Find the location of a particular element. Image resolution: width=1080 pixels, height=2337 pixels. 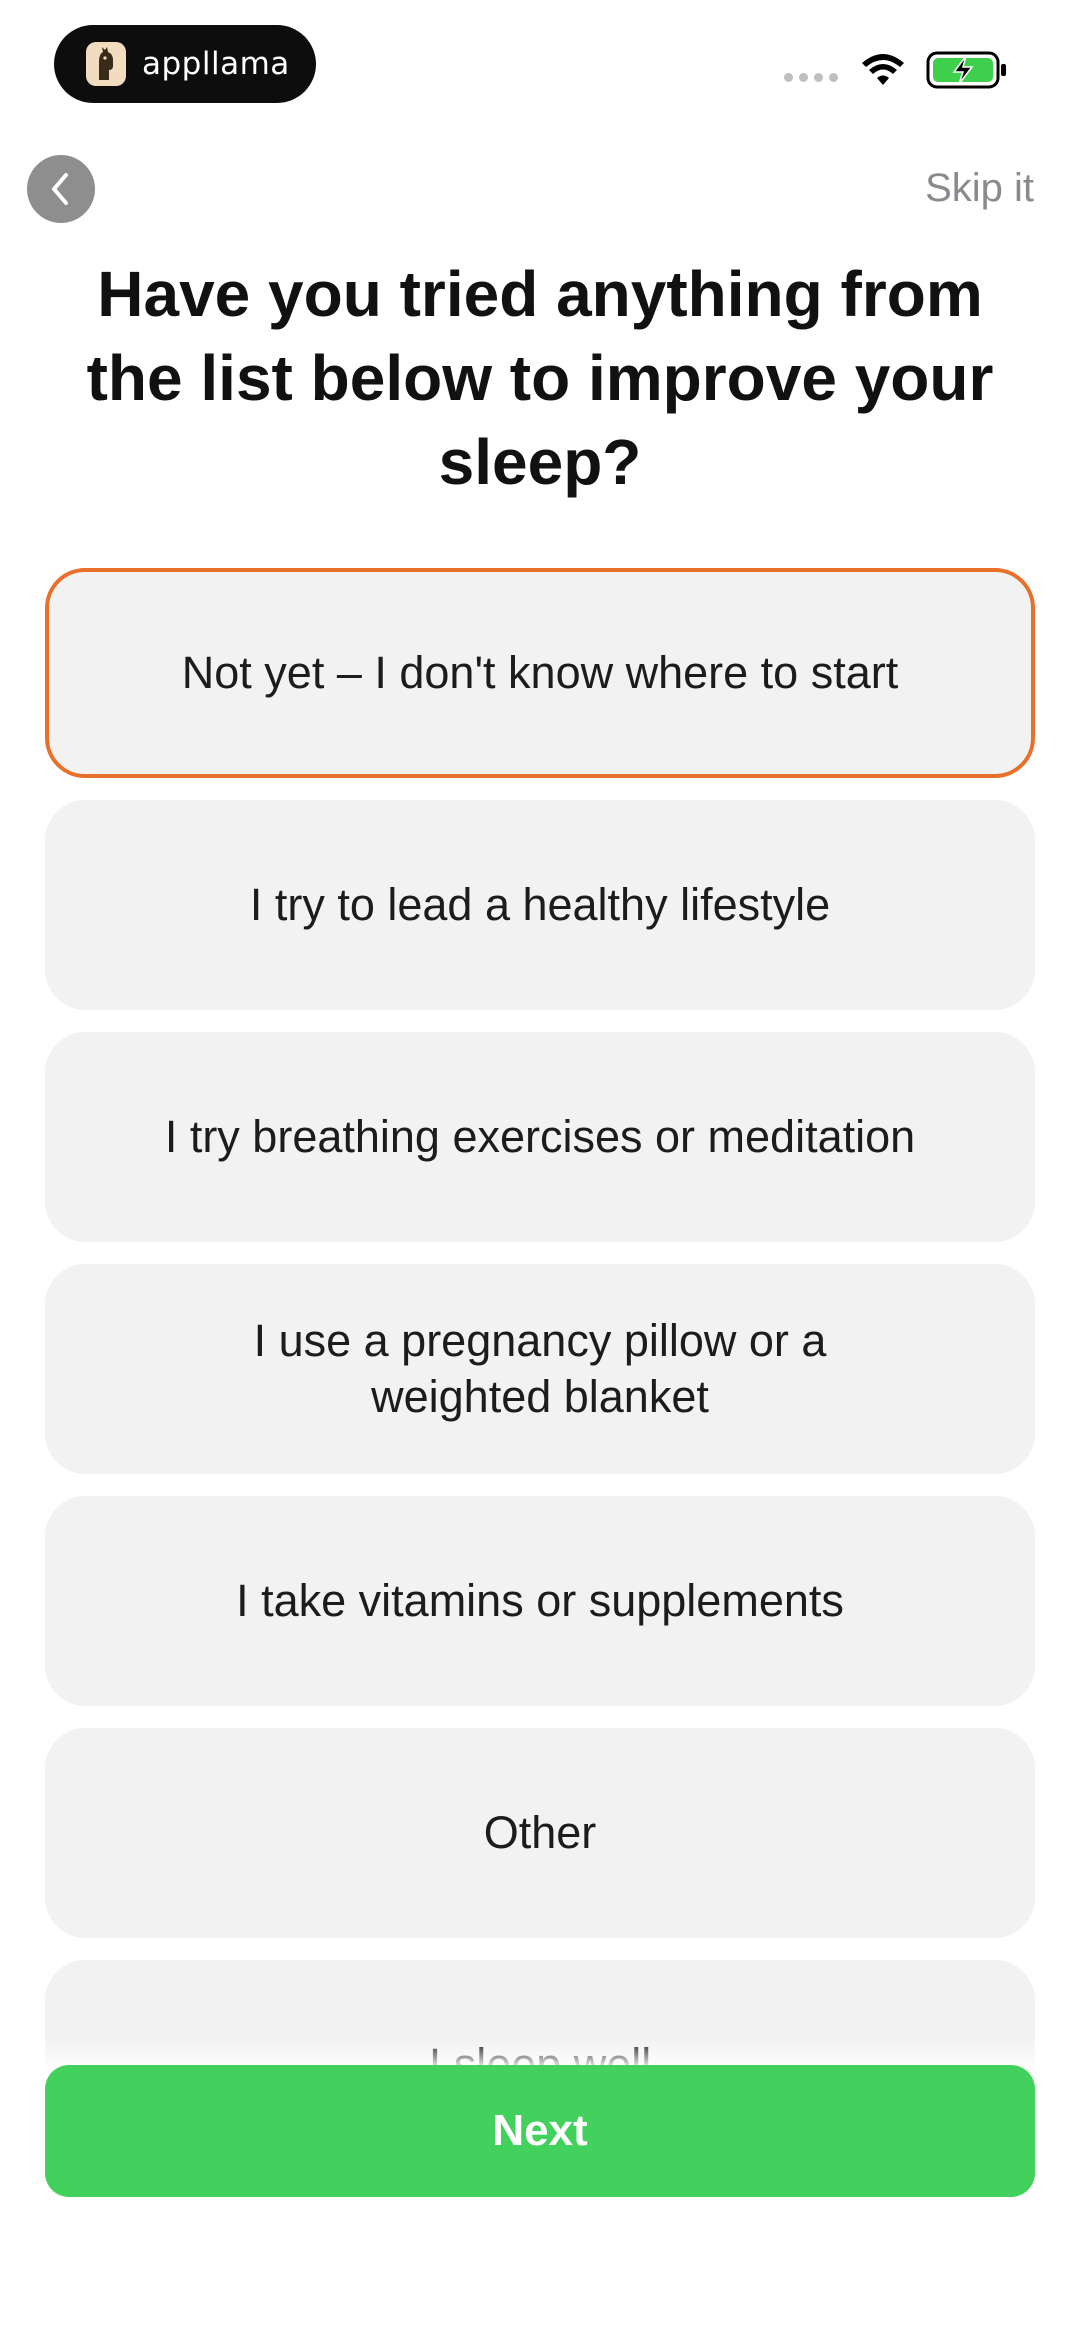

app-badge: appllama is located at coordinates (185, 64).